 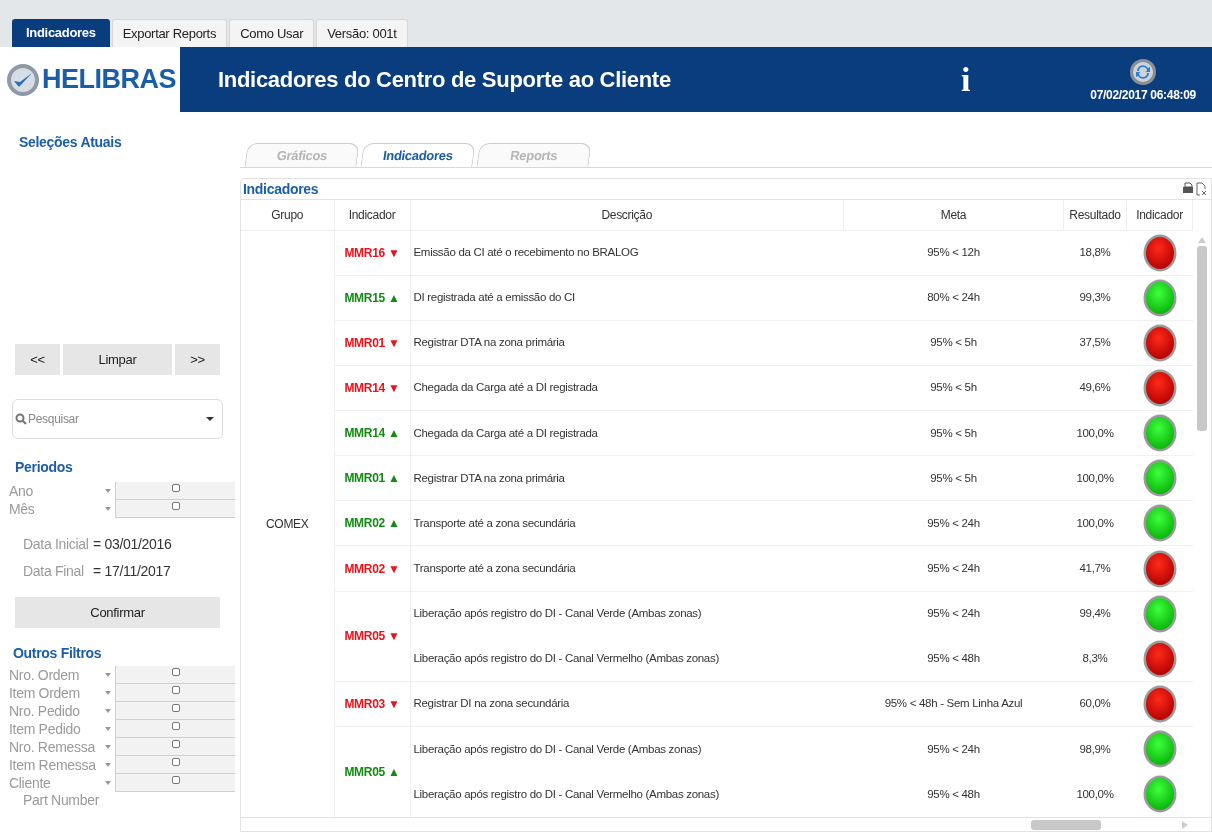 I want to click on top-tab: Exportar Reports, so click(x=169, y=33).